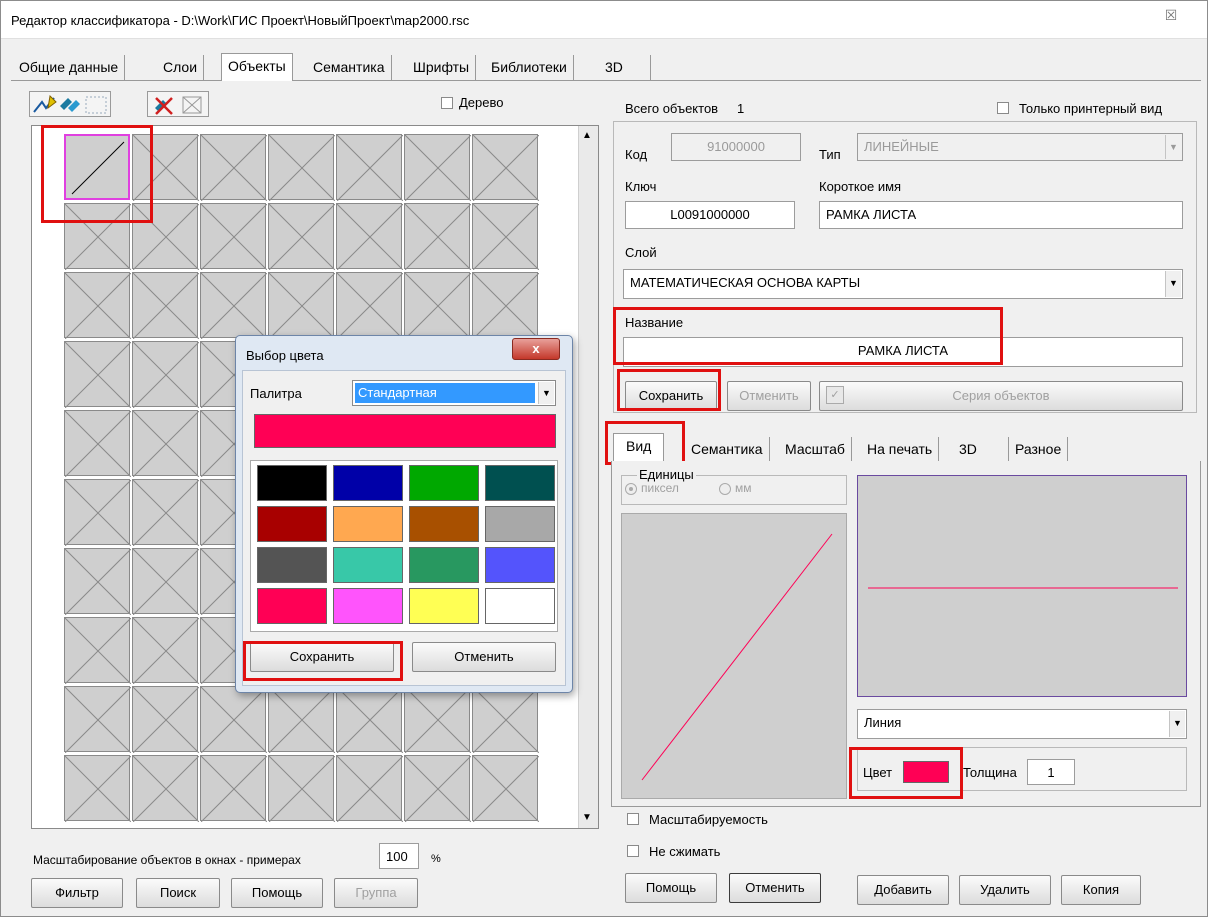 The image size is (1208, 917). Describe the element at coordinates (546, 393) in the screenshot. I see `palette-dropdown-icon: ▼` at that location.